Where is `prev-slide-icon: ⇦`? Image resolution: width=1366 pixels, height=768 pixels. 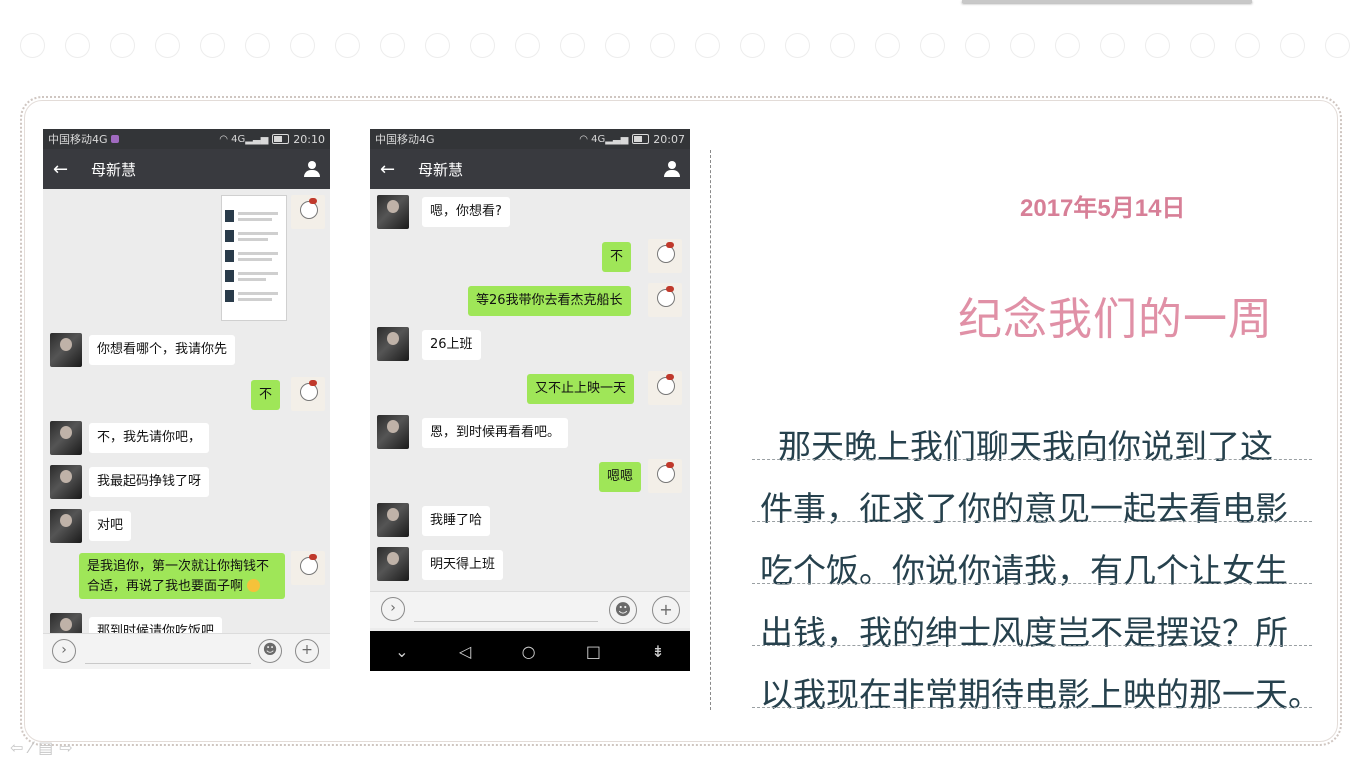
prev-slide-icon: ⇦ is located at coordinates (19, 747).